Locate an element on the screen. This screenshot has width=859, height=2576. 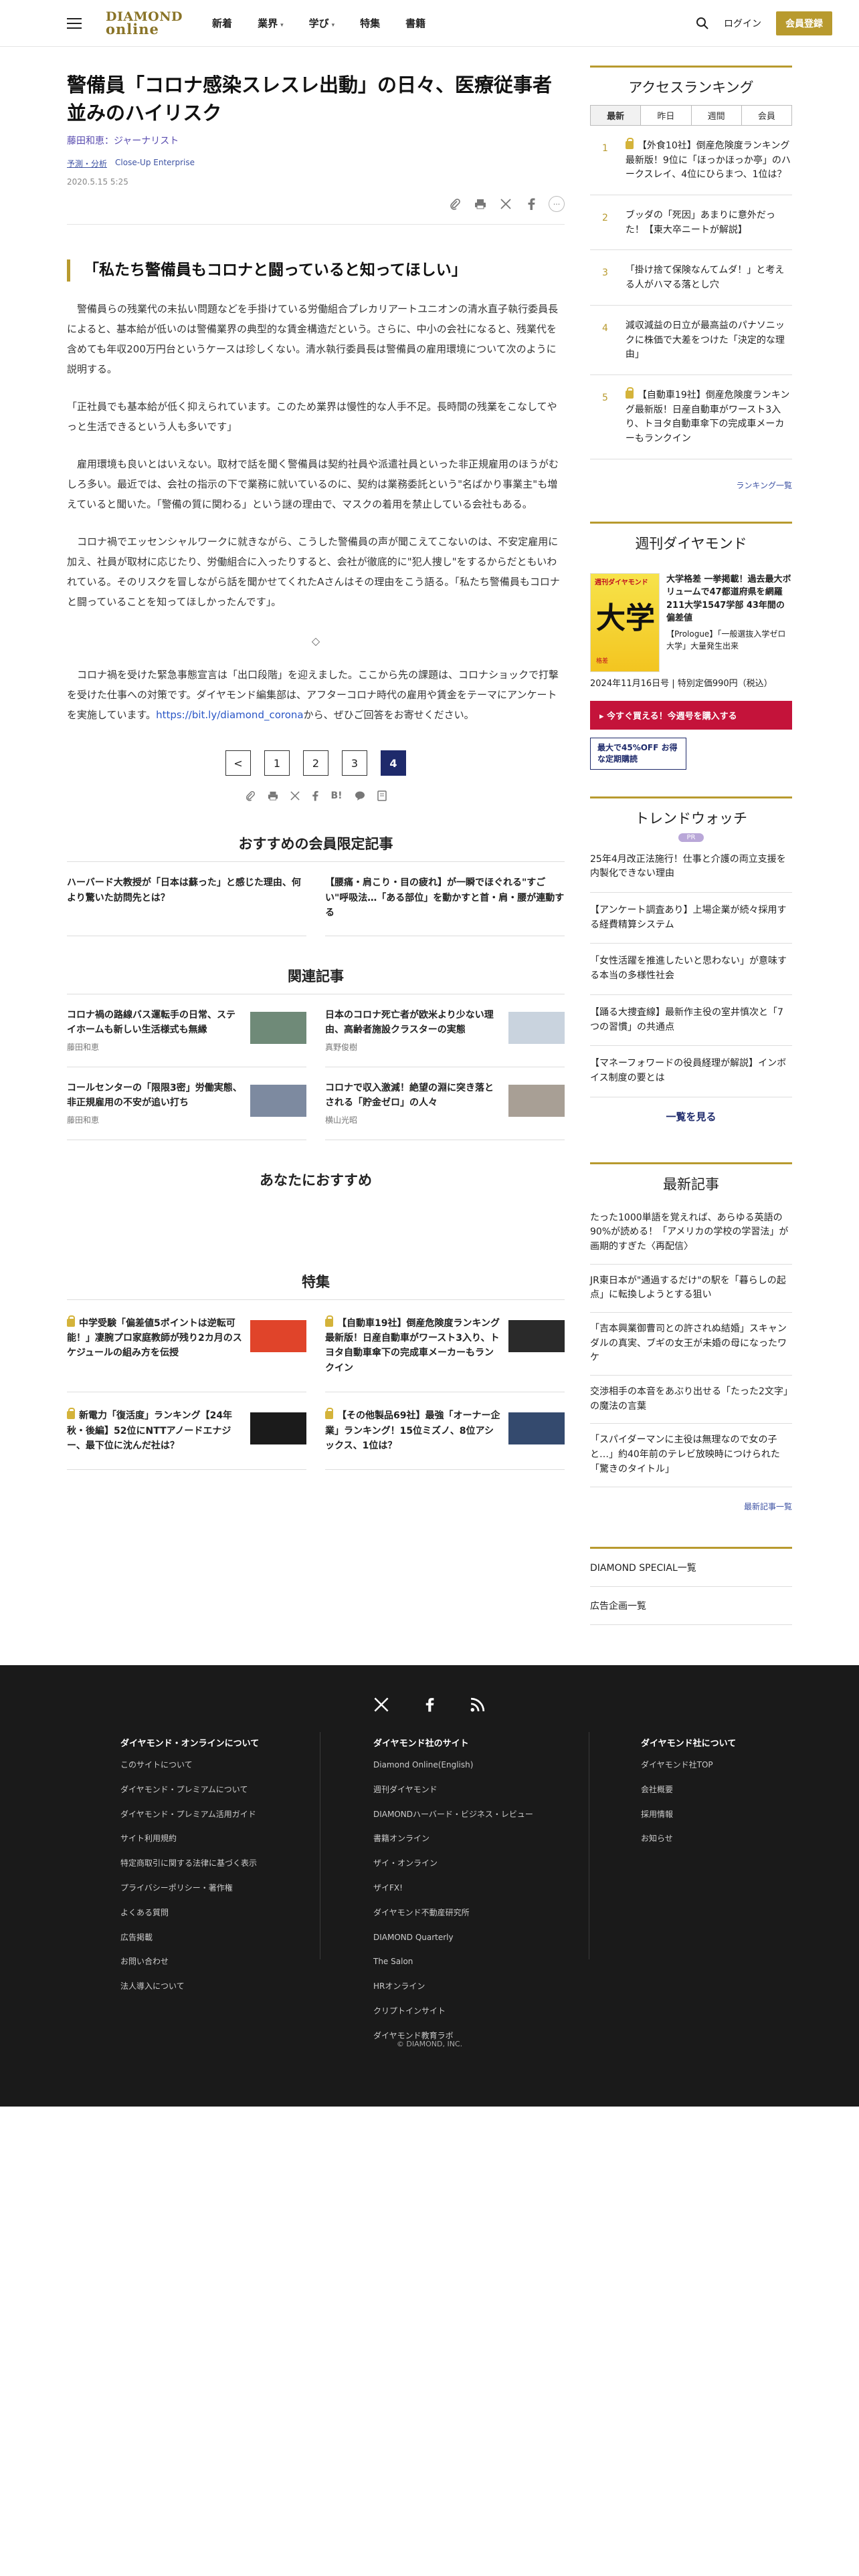
footer-link: 書籍オンライン is located at coordinates (453, 1839).